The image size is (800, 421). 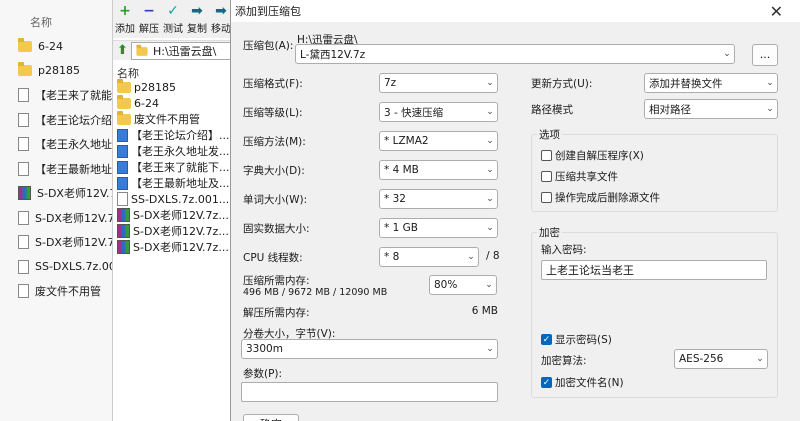 What do you see at coordinates (438, 228) in the screenshot?
I see `solid-combo: * 1 GB ⌄` at bounding box center [438, 228].